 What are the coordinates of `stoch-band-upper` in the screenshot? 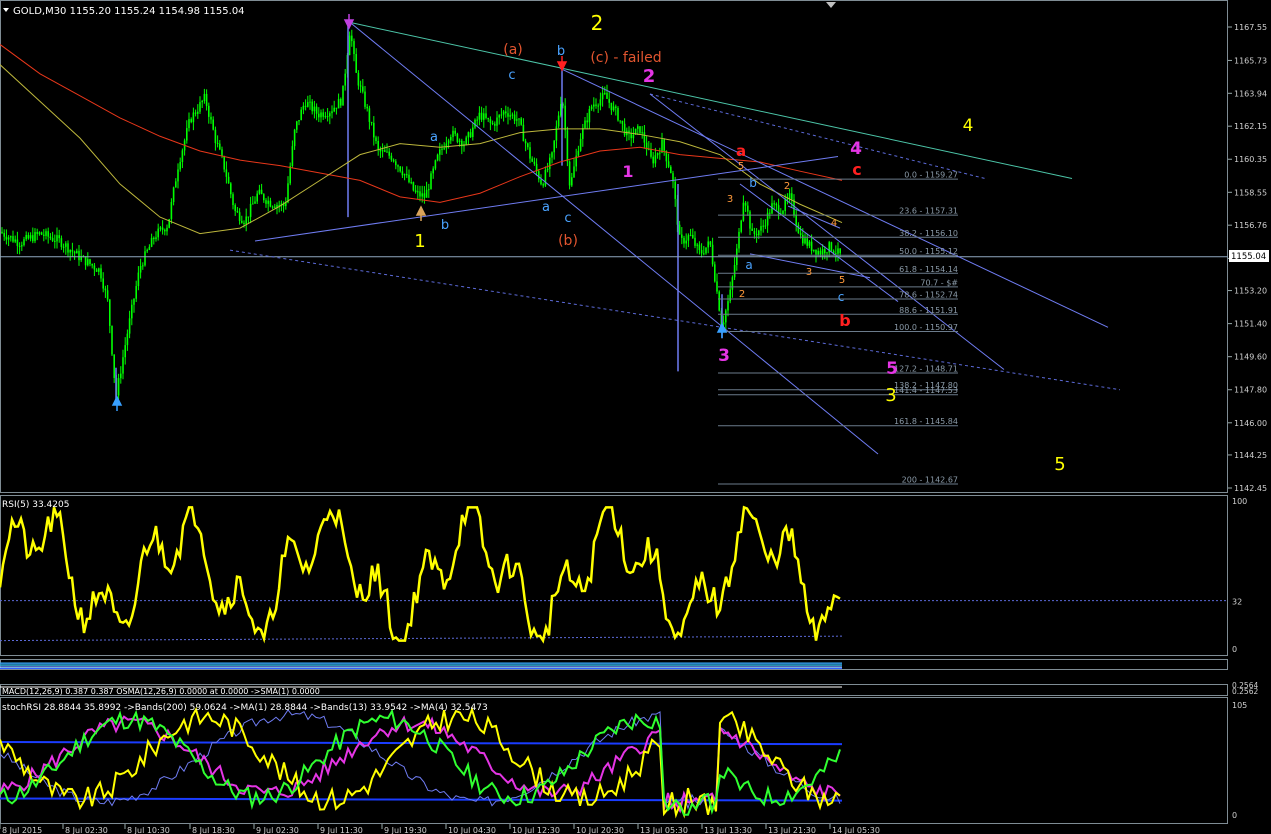 It's located at (421, 743).